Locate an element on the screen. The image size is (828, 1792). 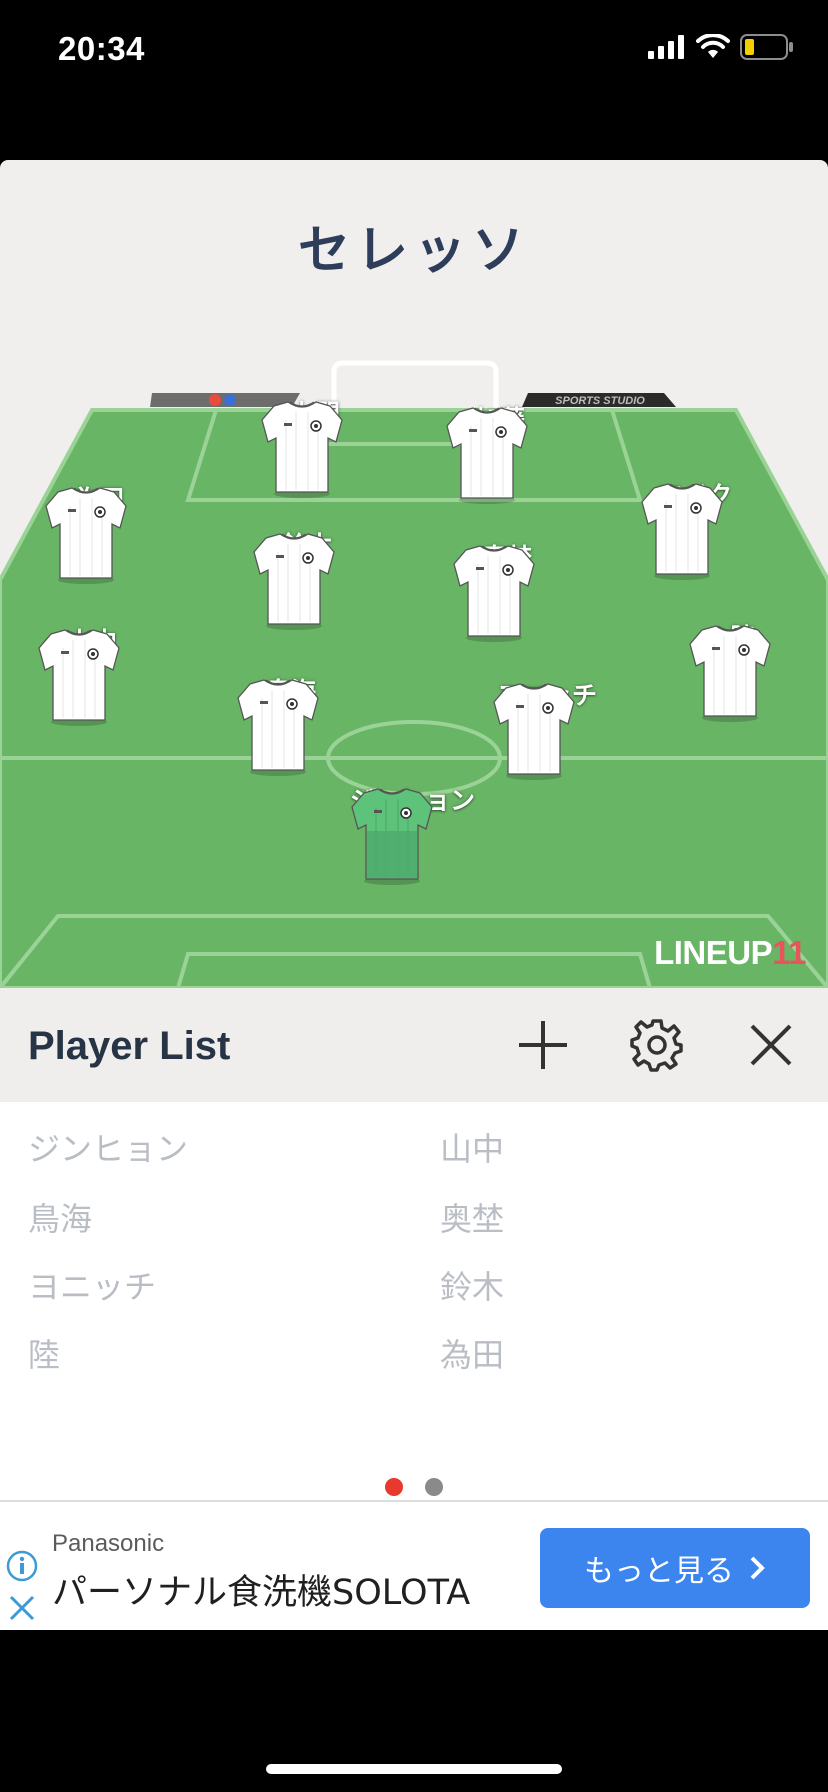
close-button is located at coordinates (771, 1045).